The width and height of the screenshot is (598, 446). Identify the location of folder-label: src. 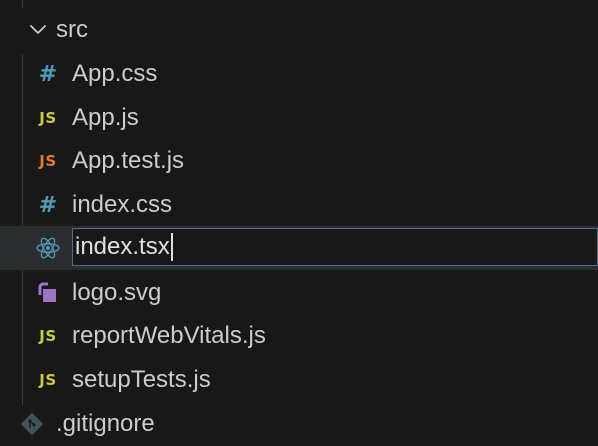
(72, 29).